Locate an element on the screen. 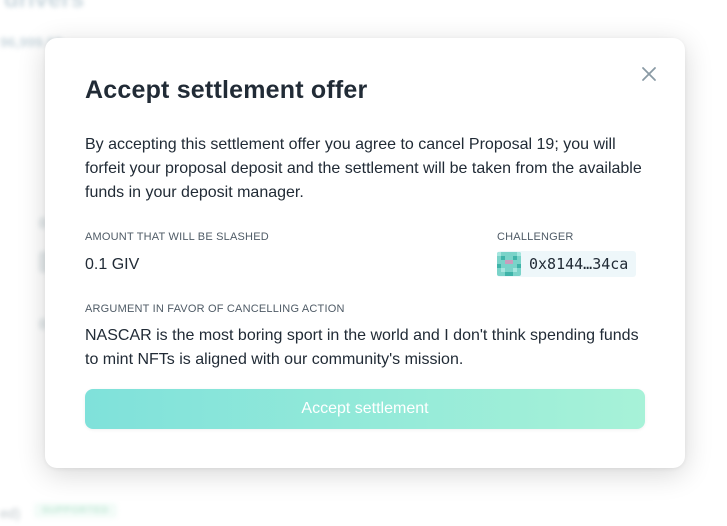 The height and width of the screenshot is (526, 727). background-status-text: ed) is located at coordinates (10, 513).